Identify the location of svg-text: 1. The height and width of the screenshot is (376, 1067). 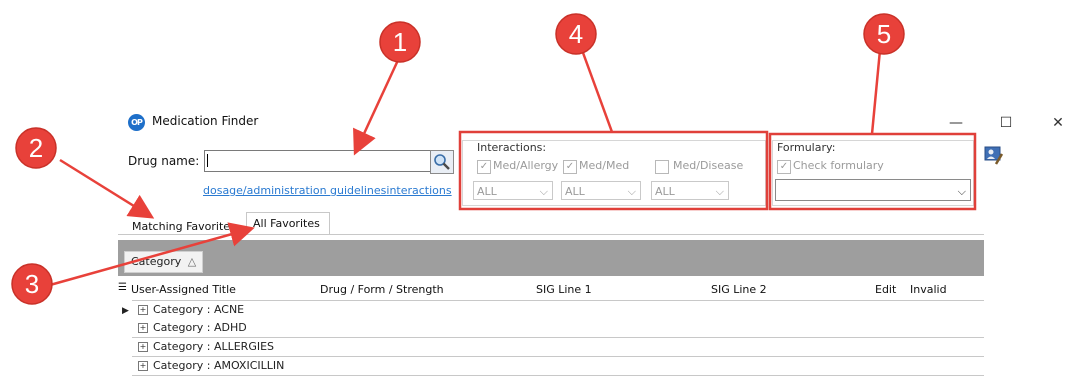
(400, 42).